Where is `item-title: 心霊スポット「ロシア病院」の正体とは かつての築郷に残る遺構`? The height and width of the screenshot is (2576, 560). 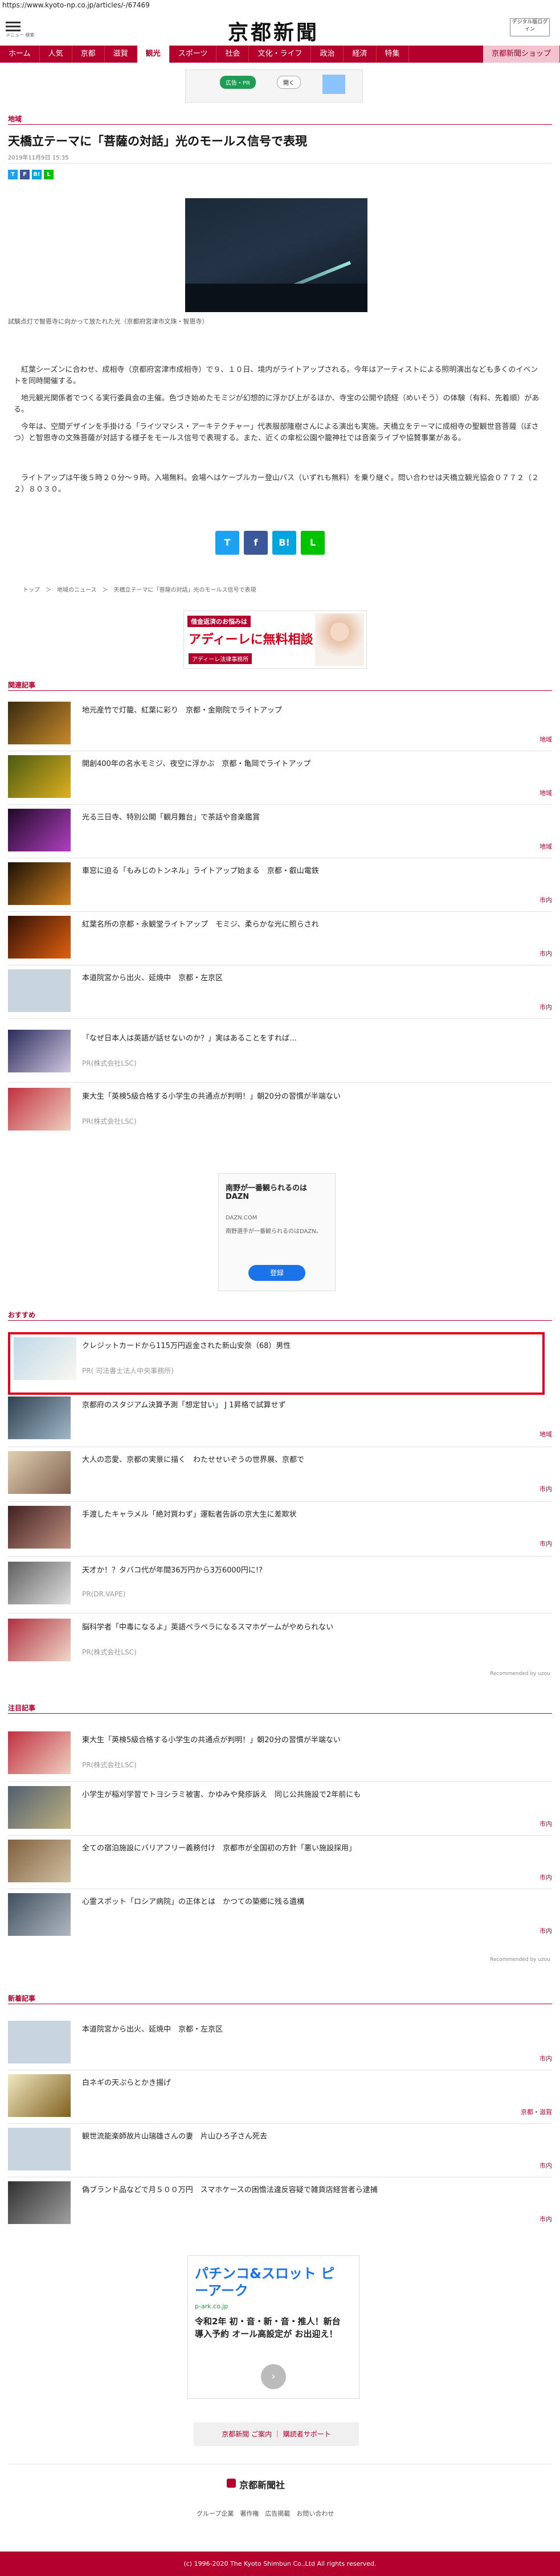 item-title: 心霊スポット「ロシア病院」の正体とは かつての築郷に残る遺構 is located at coordinates (193, 1902).